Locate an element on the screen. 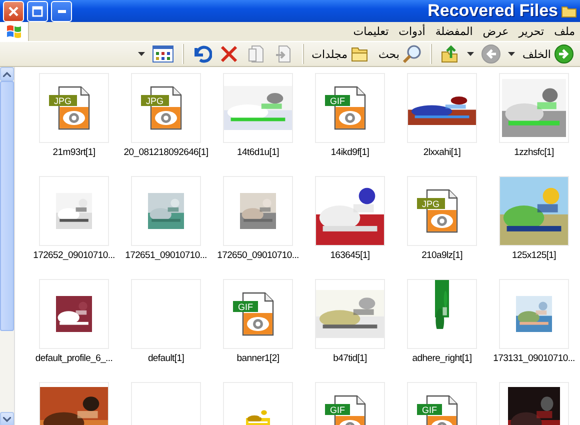 The image size is (580, 425). file-name: 163645[1] is located at coordinates (350, 255).